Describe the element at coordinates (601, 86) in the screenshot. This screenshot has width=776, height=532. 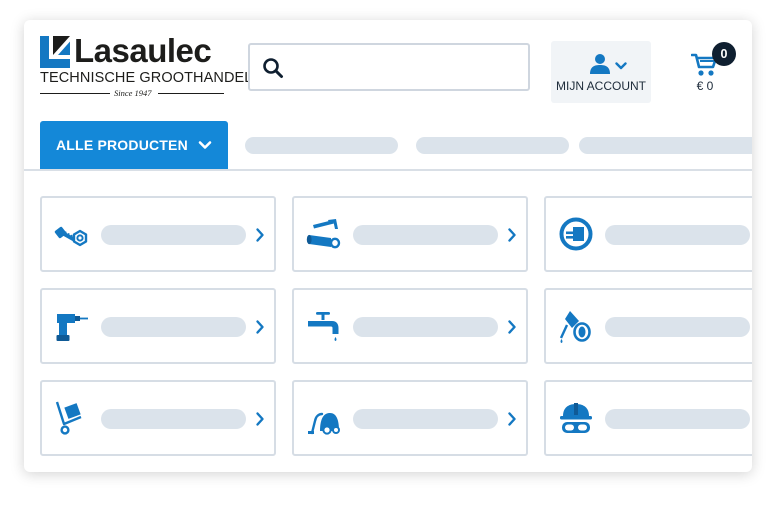
I see `account-label: MIJN ACCOUNT` at that location.